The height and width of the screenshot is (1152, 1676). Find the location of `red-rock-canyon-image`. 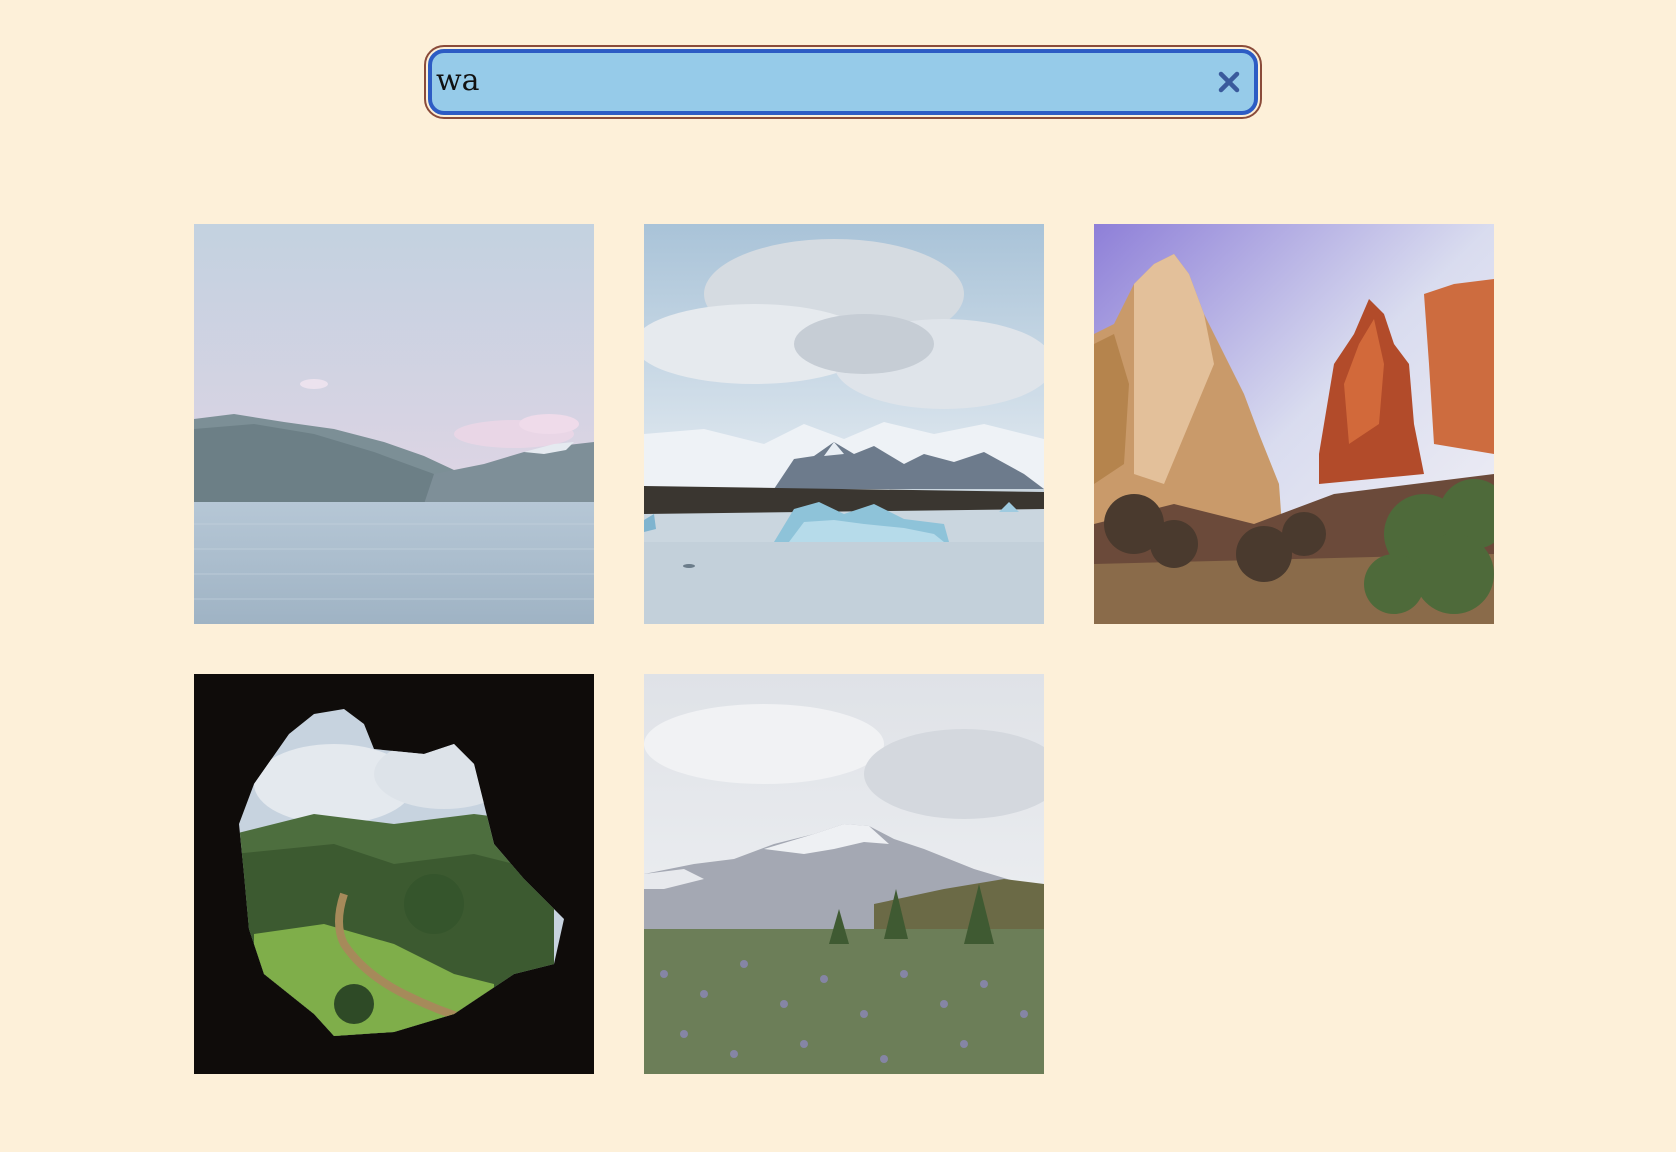

red-rock-canyon-image is located at coordinates (1294, 424).